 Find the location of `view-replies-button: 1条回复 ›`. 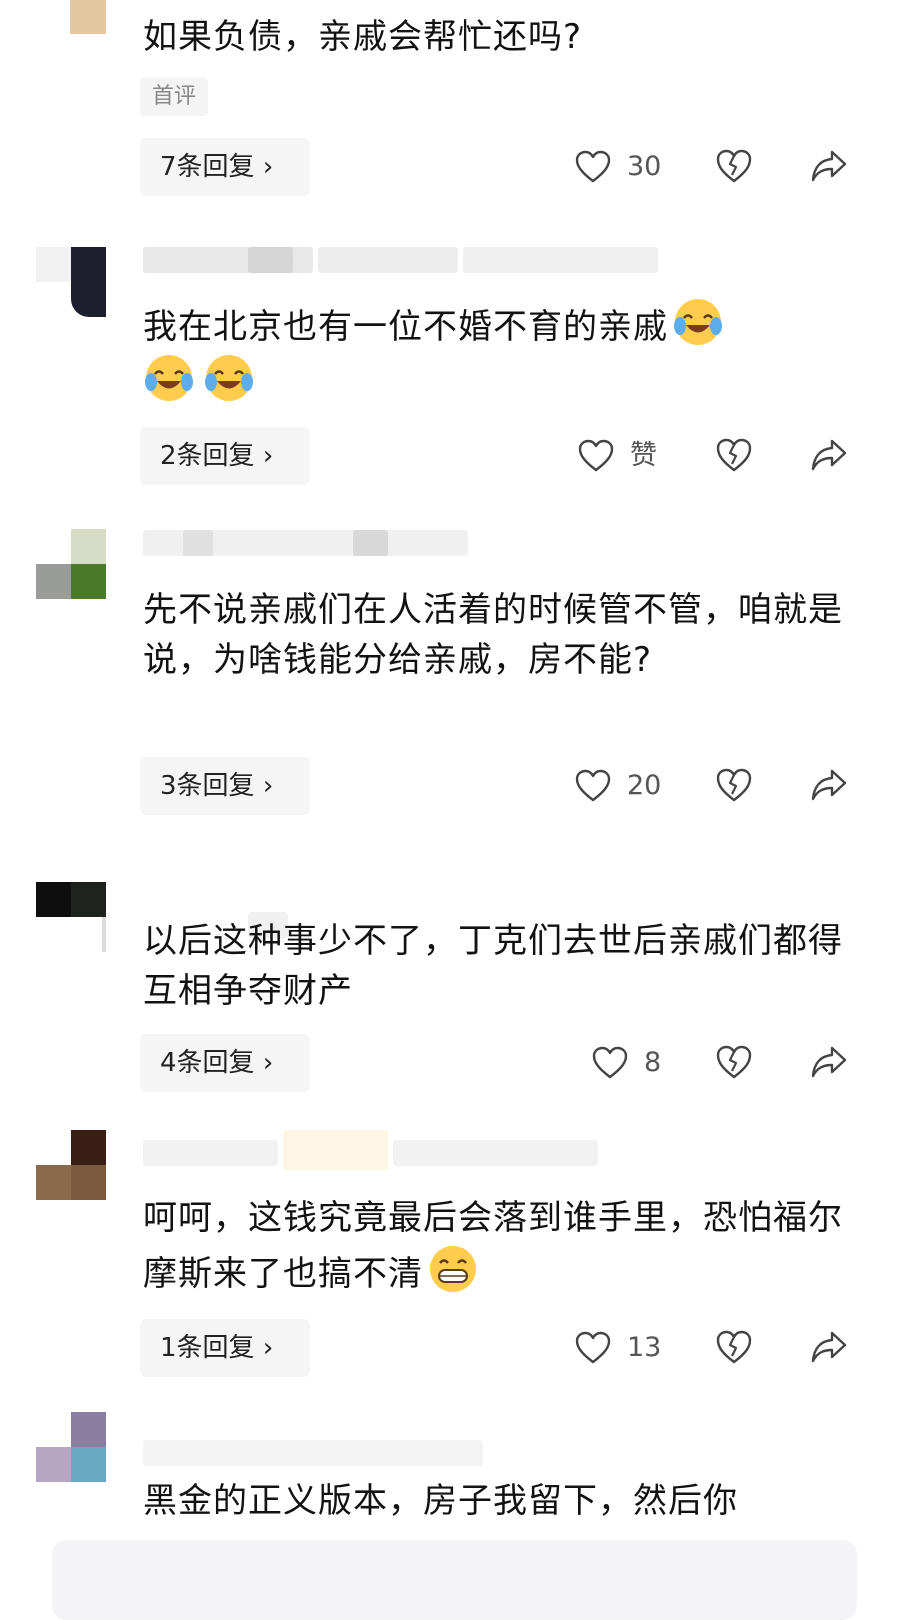

view-replies-button: 1条回复 › is located at coordinates (225, 1348).